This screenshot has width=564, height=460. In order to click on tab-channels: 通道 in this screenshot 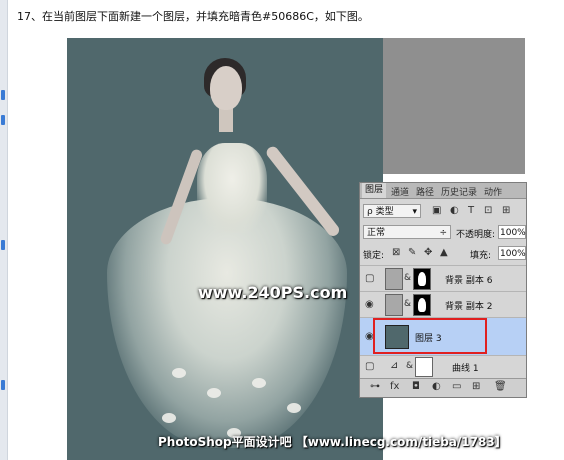, I will do `click(400, 191)`.